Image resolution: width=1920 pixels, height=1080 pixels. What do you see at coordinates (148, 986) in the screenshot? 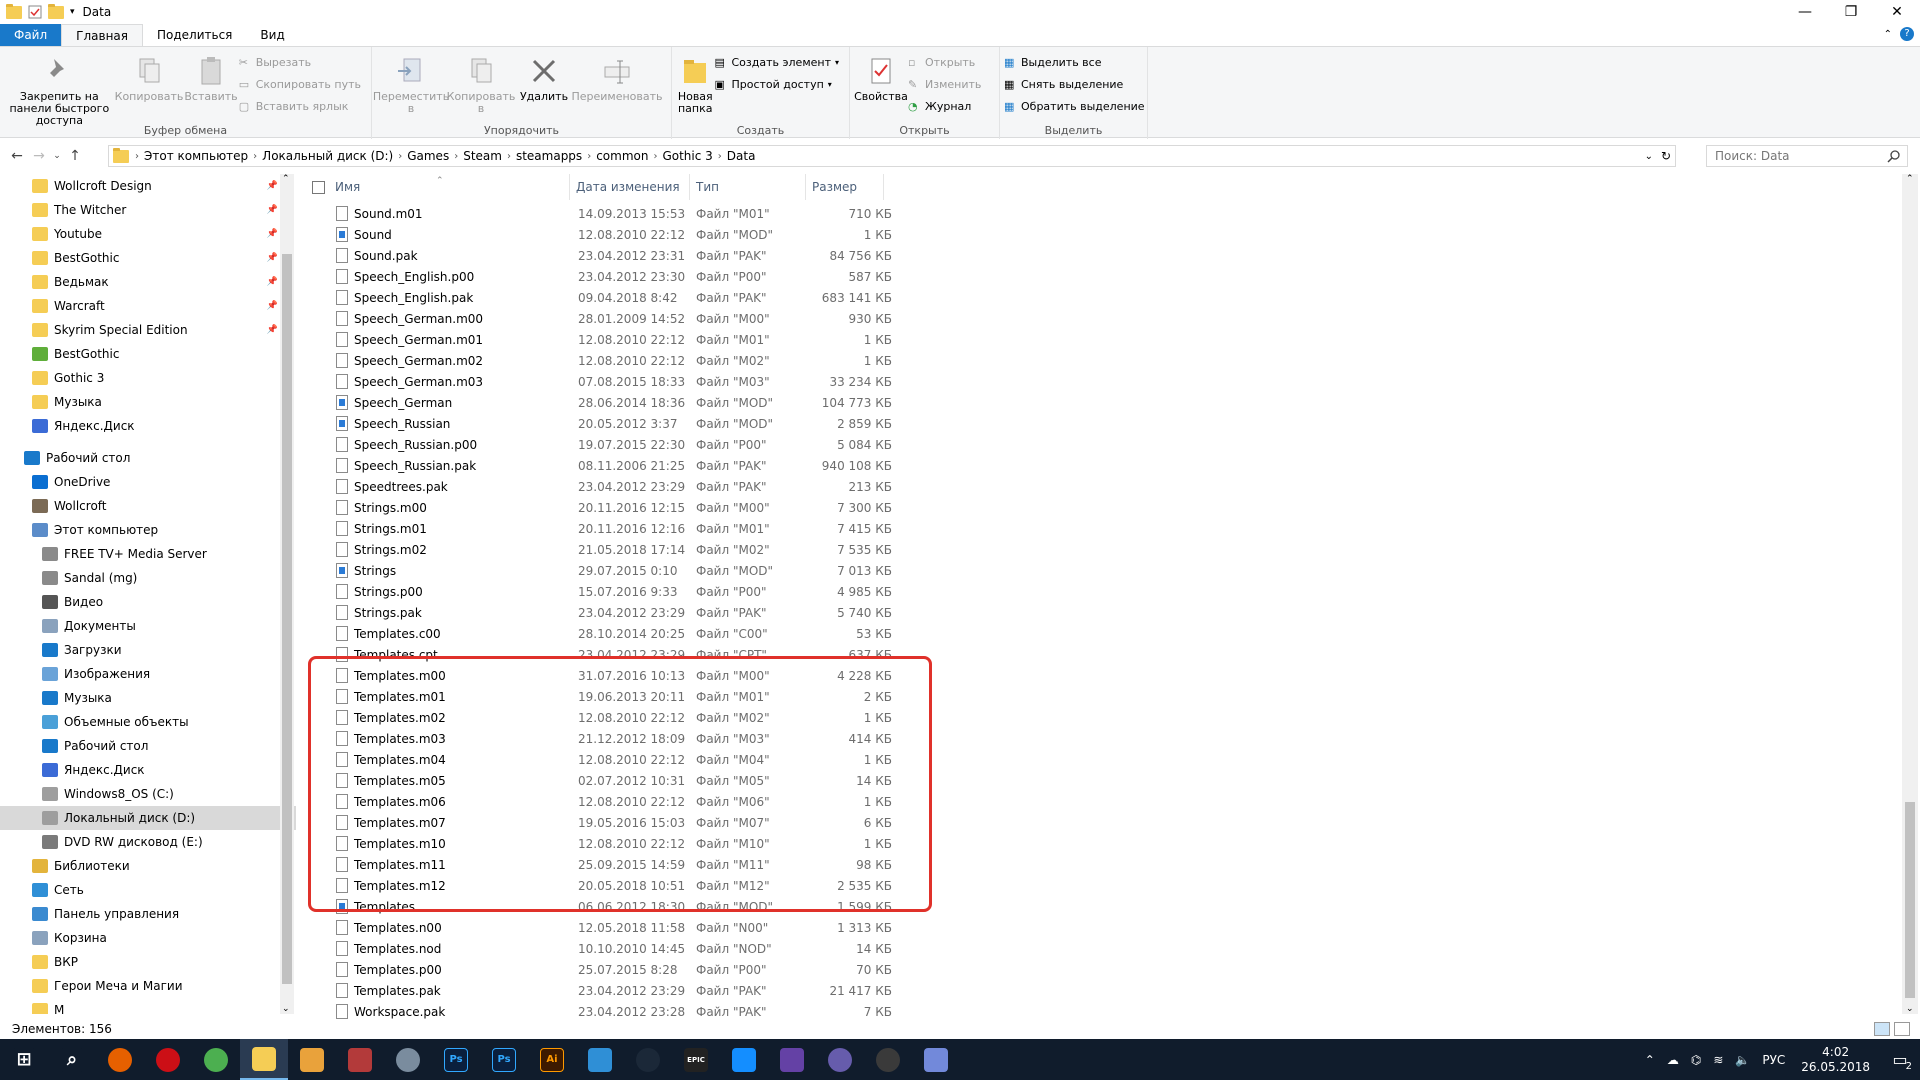
I see `nav-item: Герои Меча и Магии` at bounding box center [148, 986].